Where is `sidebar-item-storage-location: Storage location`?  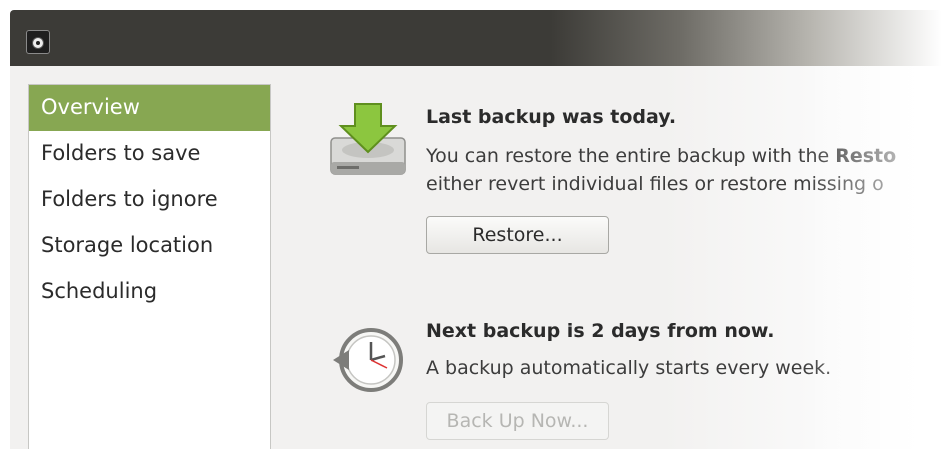 sidebar-item-storage-location: Storage location is located at coordinates (149, 246).